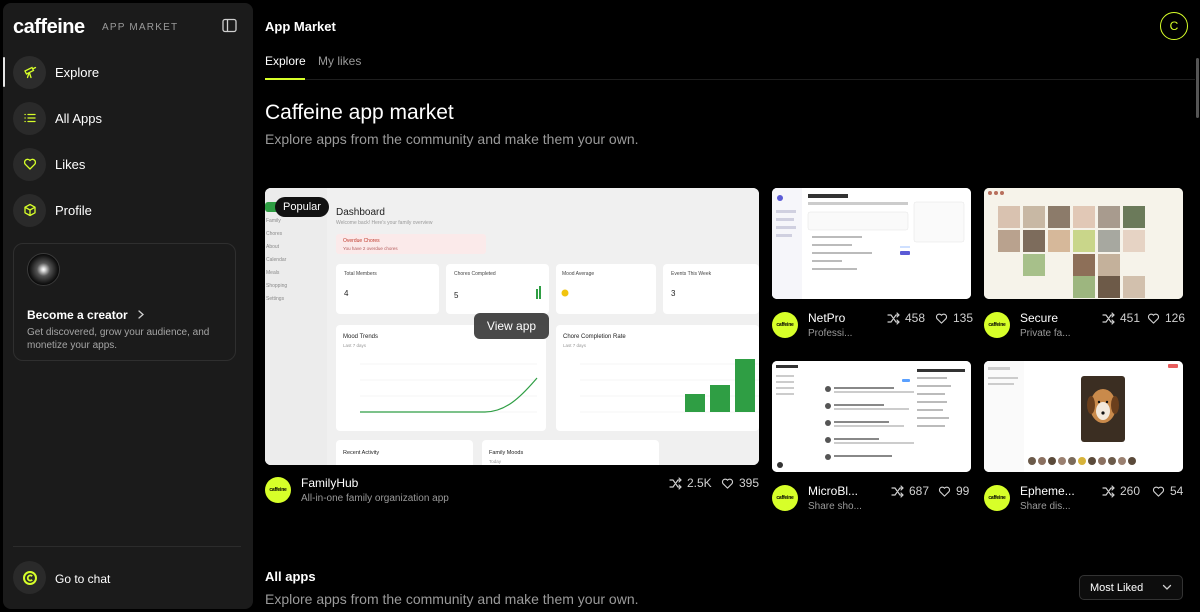  Describe the element at coordinates (475, 274) in the screenshot. I see `svg-text: Chores Completed` at that location.